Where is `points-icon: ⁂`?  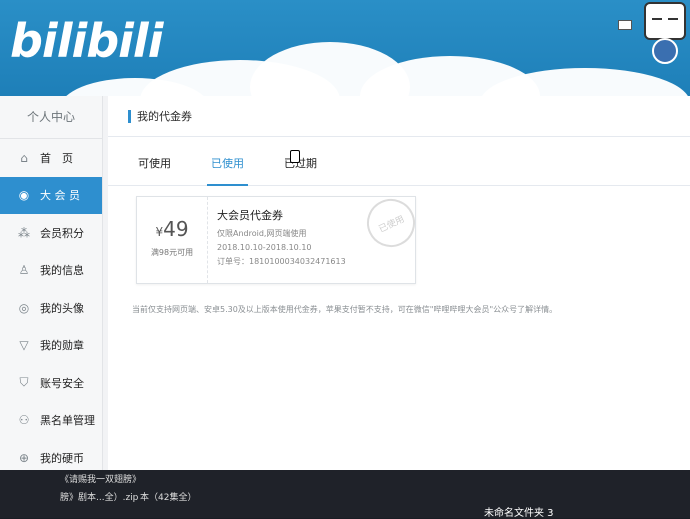 points-icon: ⁂ is located at coordinates (24, 232).